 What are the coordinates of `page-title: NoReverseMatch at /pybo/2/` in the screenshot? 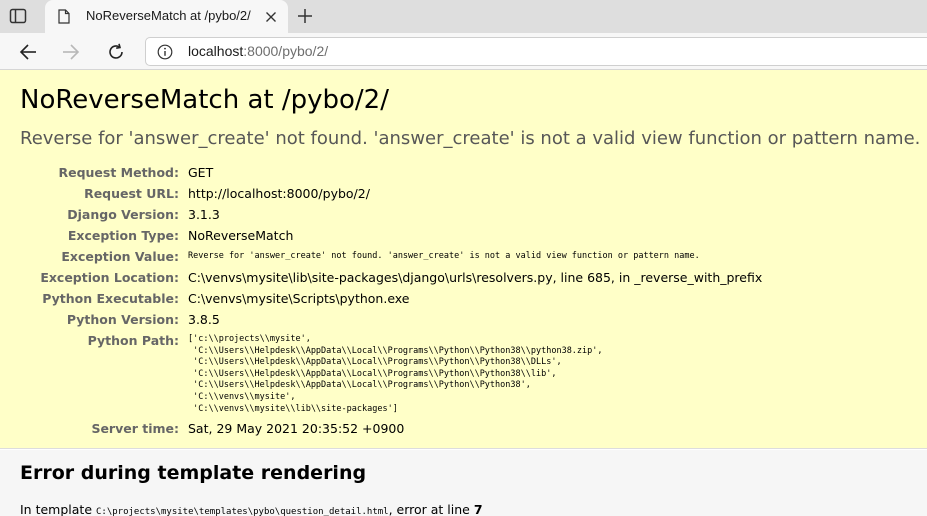 It's located at (204, 100).